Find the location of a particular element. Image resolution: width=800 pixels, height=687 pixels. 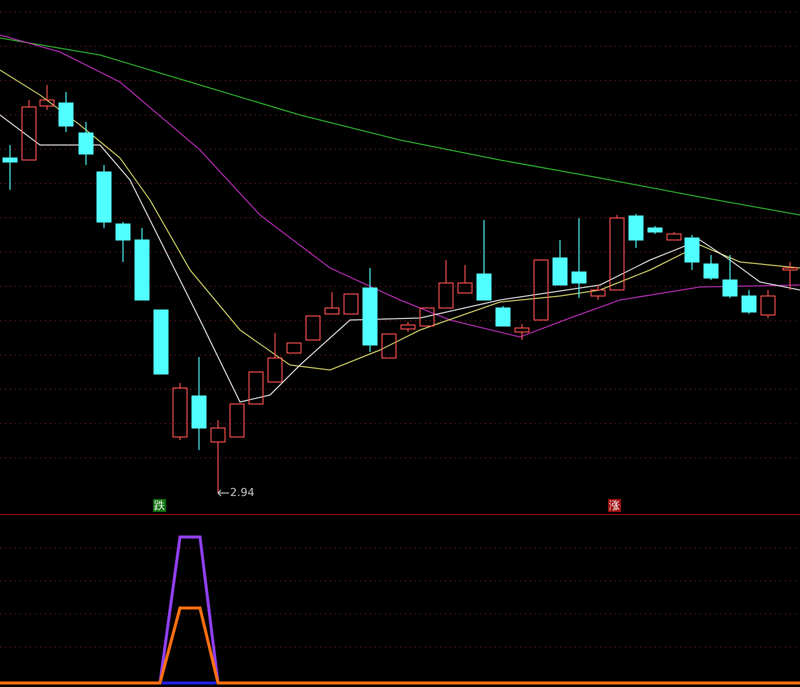

signal-label: 涨 is located at coordinates (614, 505).